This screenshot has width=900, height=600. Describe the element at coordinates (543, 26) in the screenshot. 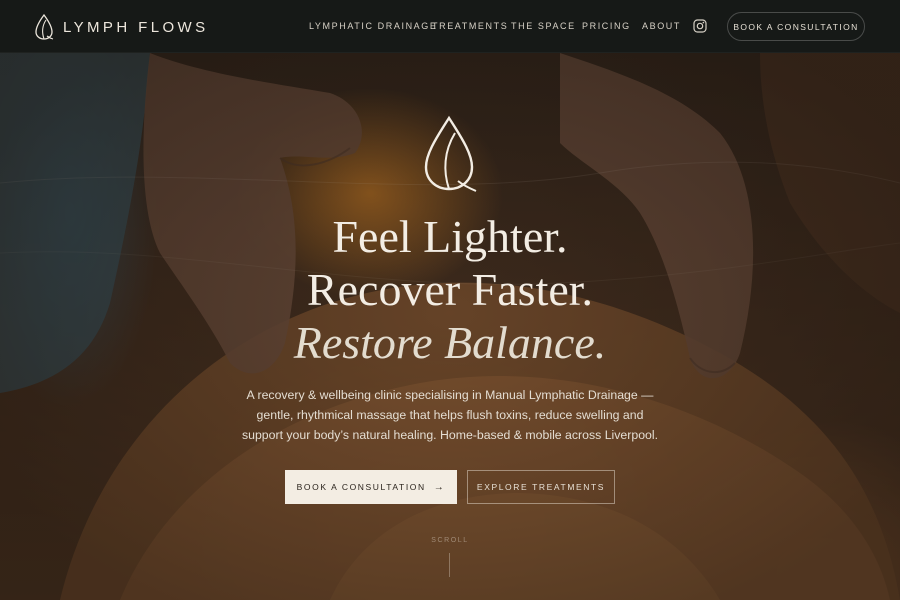

I see `nav-link-the-space: THE SPACE` at that location.